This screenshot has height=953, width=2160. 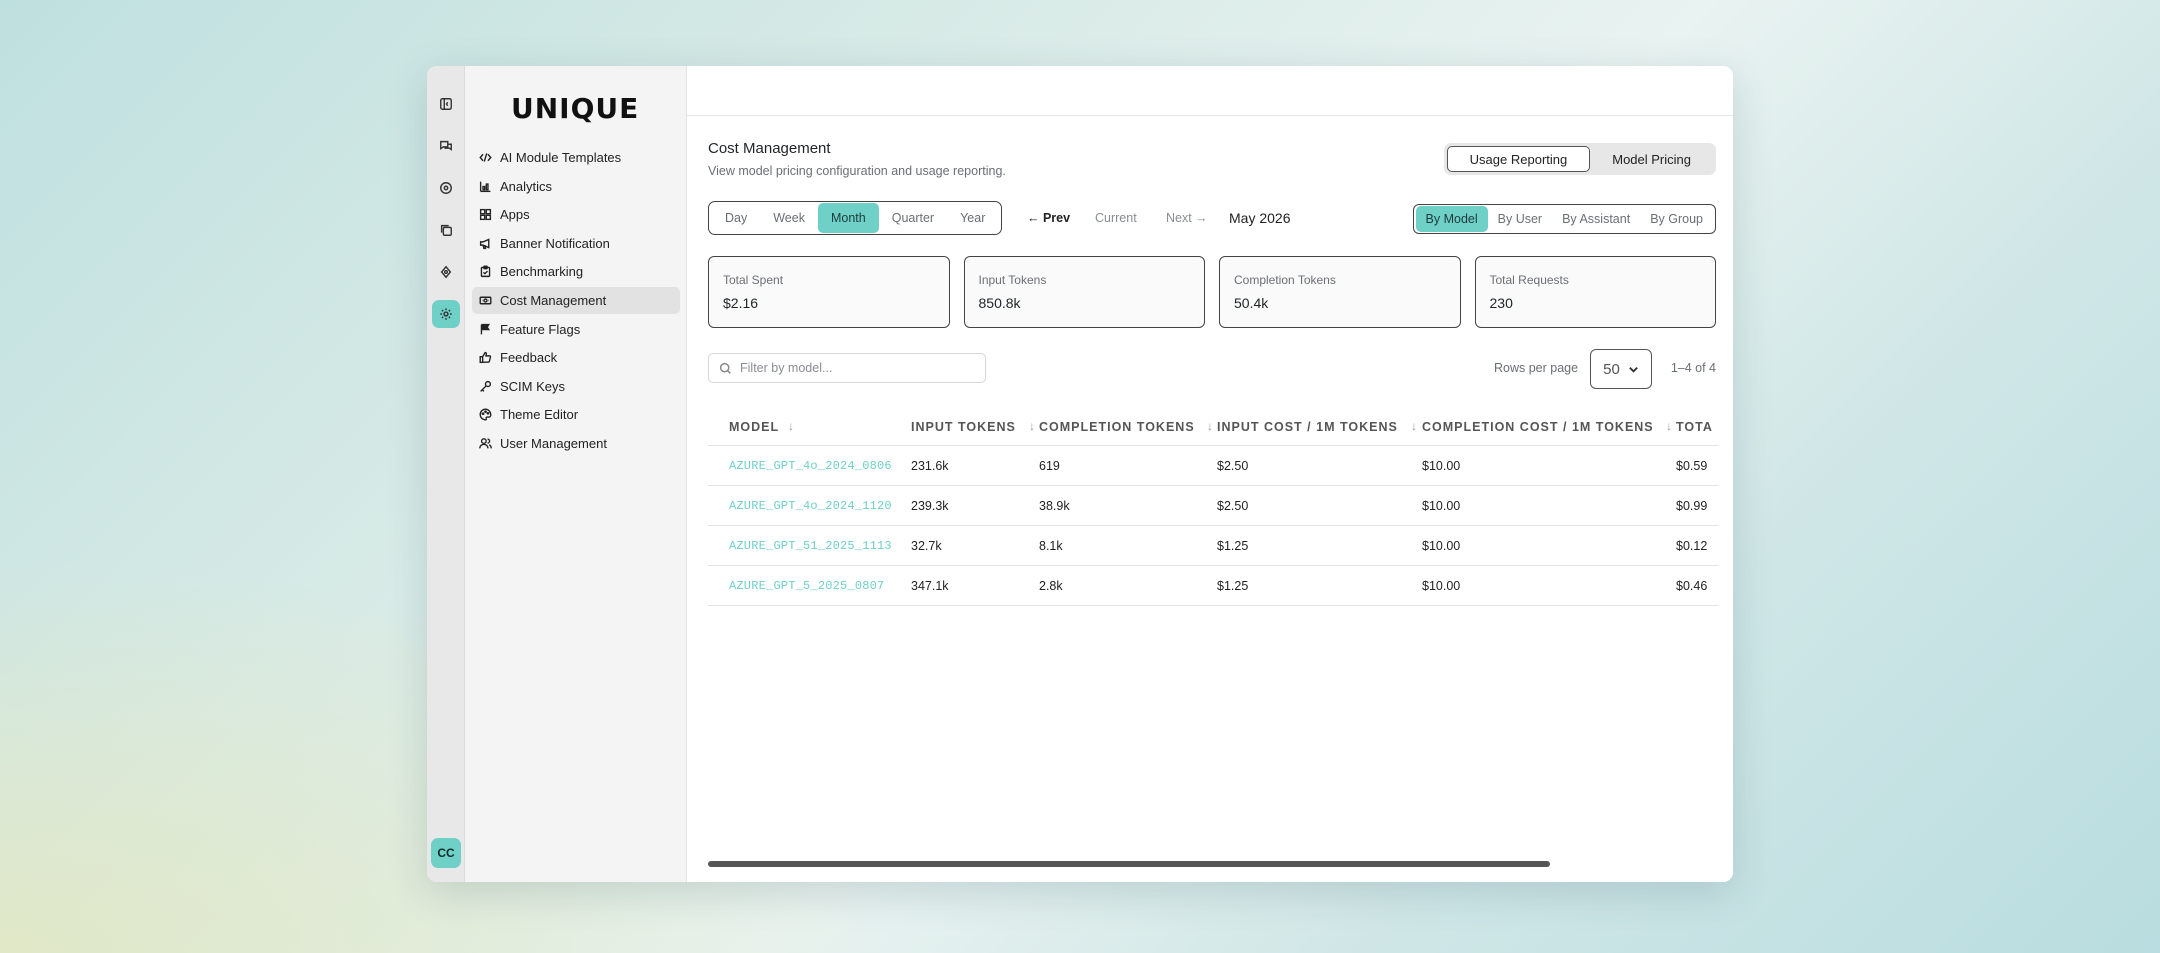 I want to click on sidebar-item-label: Analytics, so click(x=526, y=186).